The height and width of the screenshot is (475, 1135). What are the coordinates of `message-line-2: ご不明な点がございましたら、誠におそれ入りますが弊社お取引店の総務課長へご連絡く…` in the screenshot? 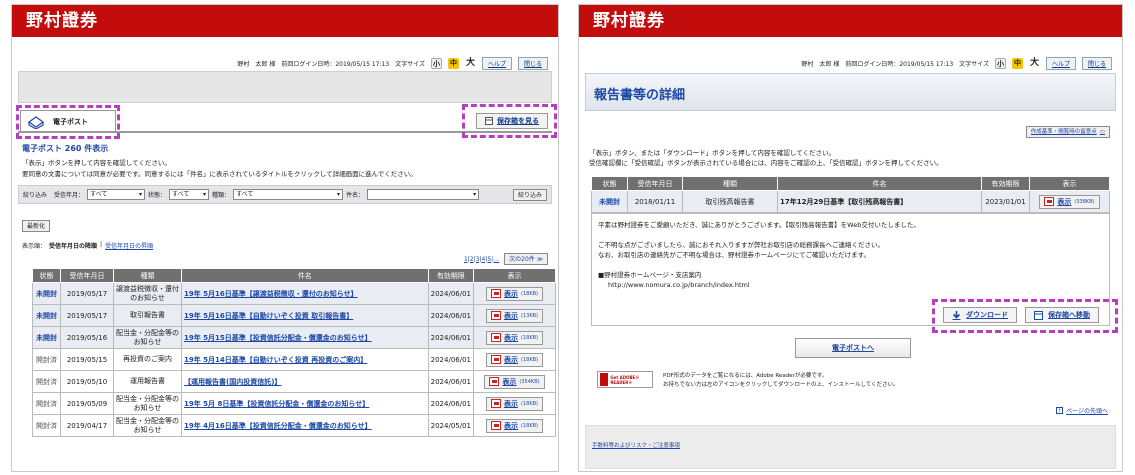 It's located at (741, 245).